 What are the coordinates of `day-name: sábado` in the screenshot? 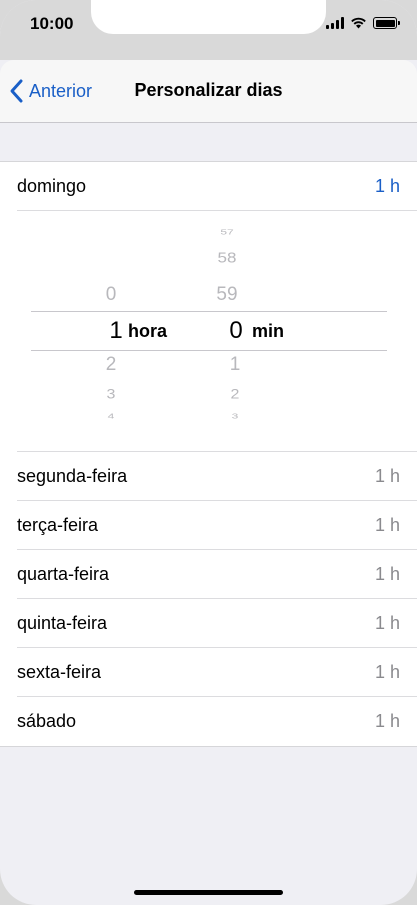 It's located at (47, 721).